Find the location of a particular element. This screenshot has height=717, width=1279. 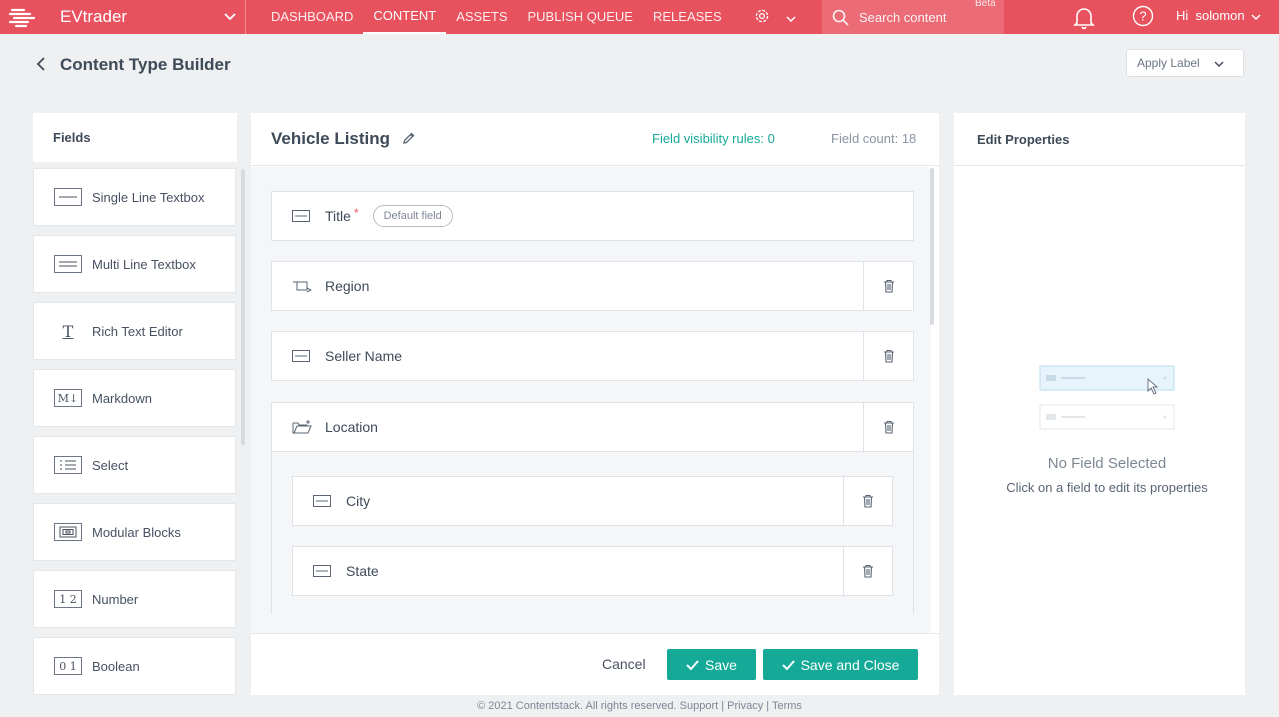

field-type-select: Select is located at coordinates (134, 465).